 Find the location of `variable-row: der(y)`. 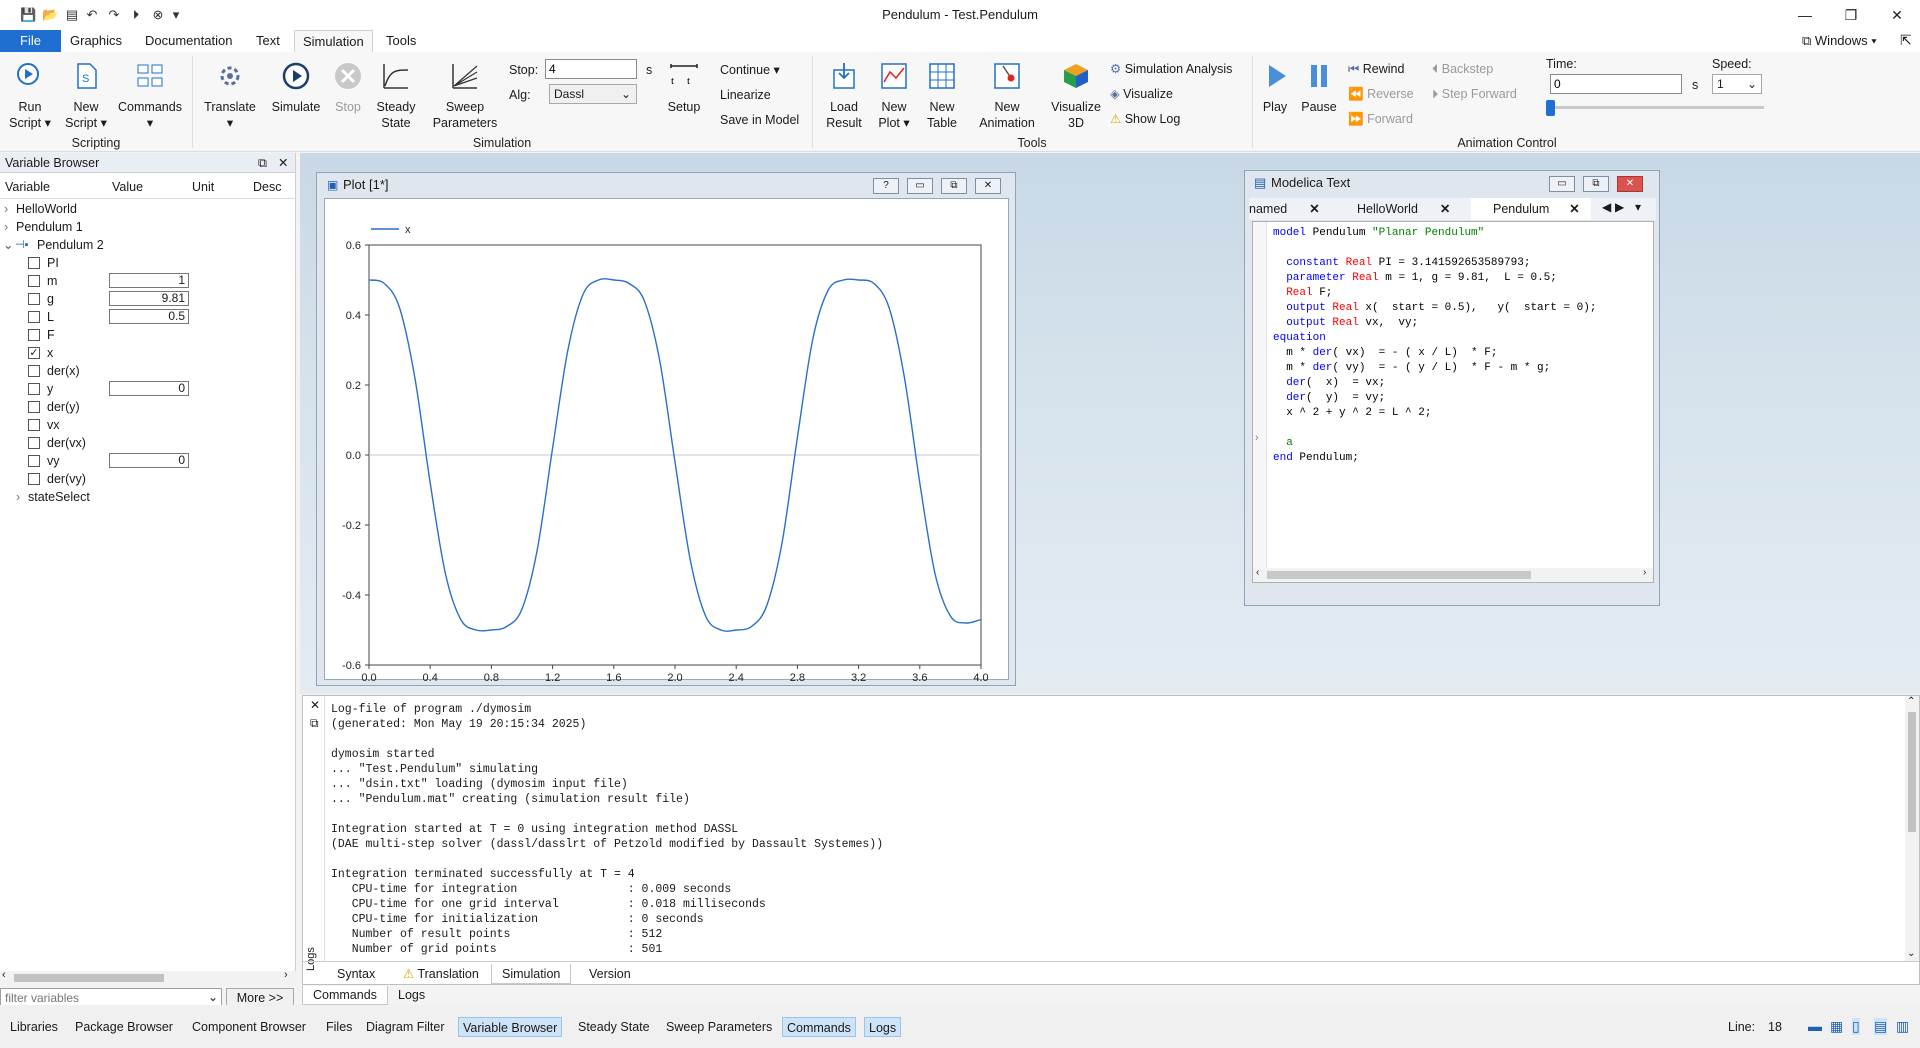

variable-row: der(y) is located at coordinates (148, 407).